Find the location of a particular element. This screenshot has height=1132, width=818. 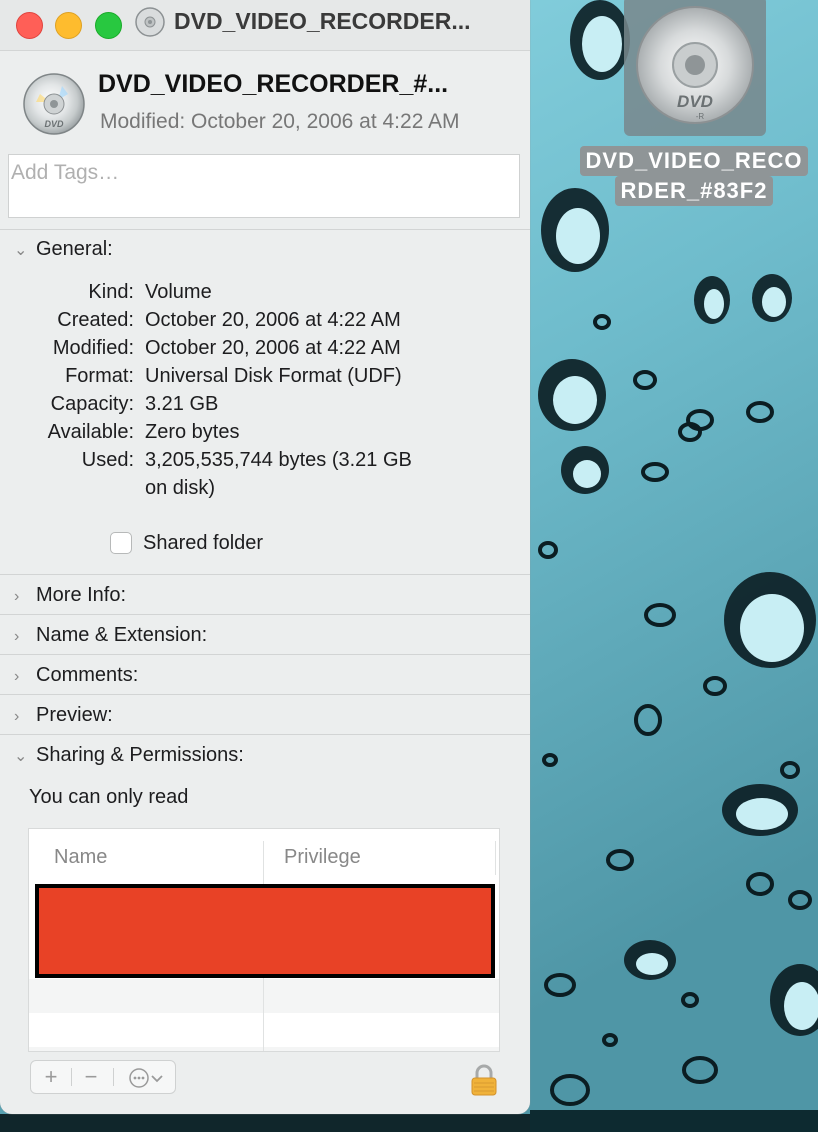

info-value: Zero bytes is located at coordinates (192, 432).